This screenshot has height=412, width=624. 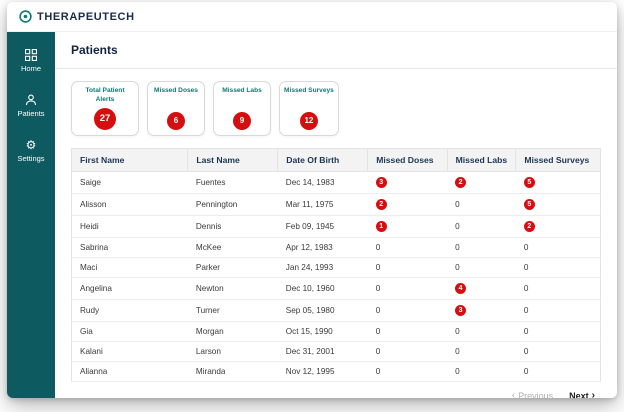 I want to click on cell-date-of-birth: Apr 12, 1983, so click(x=322, y=247).